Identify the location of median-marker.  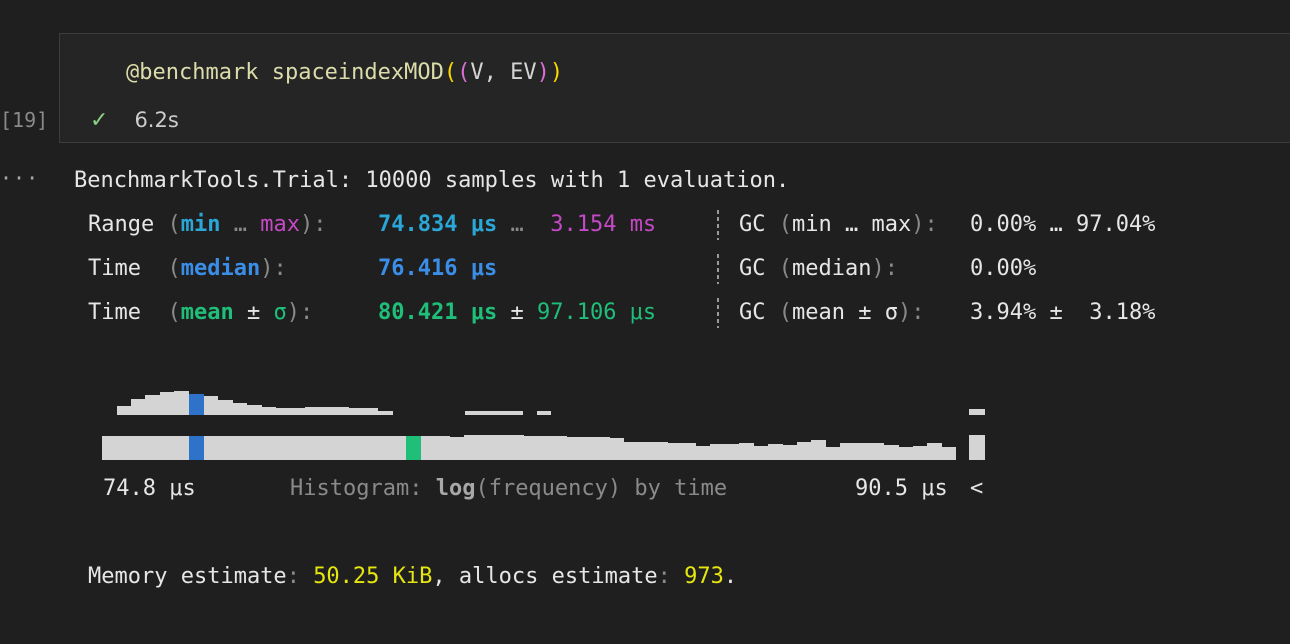
(196, 404).